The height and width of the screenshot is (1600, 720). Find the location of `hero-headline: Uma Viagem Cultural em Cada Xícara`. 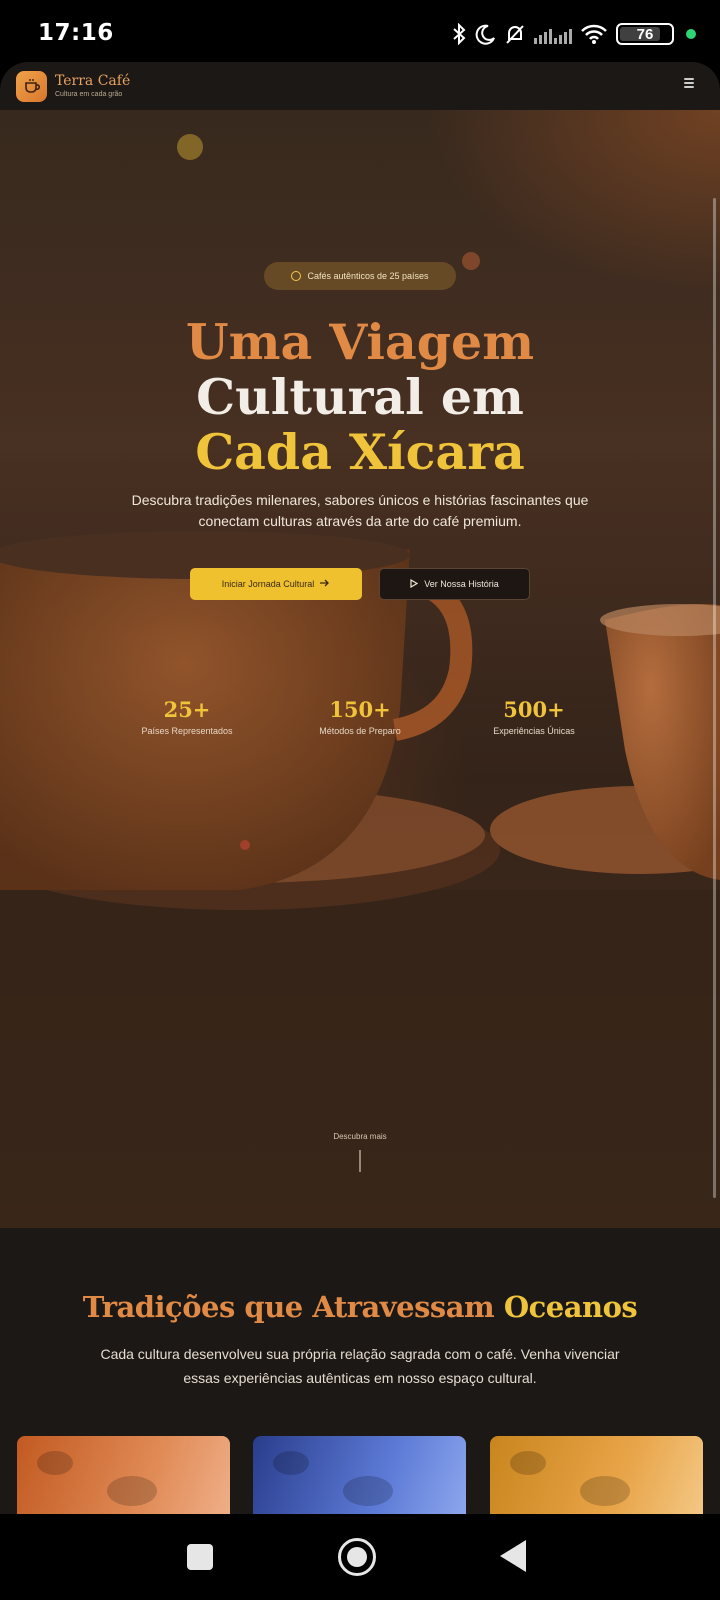

hero-headline: Uma Viagem Cultural em Cada Xícara is located at coordinates (360, 397).